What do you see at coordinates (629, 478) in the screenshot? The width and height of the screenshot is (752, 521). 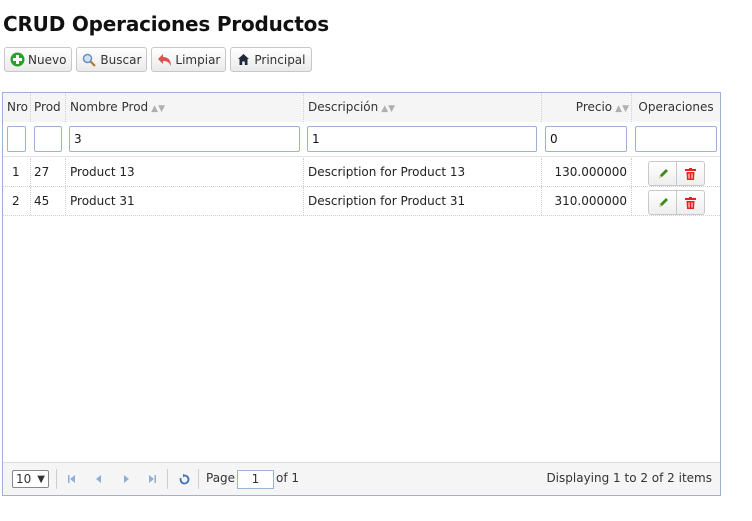 I see `pagination-info: Displaying 1 to 2 of 2 items` at bounding box center [629, 478].